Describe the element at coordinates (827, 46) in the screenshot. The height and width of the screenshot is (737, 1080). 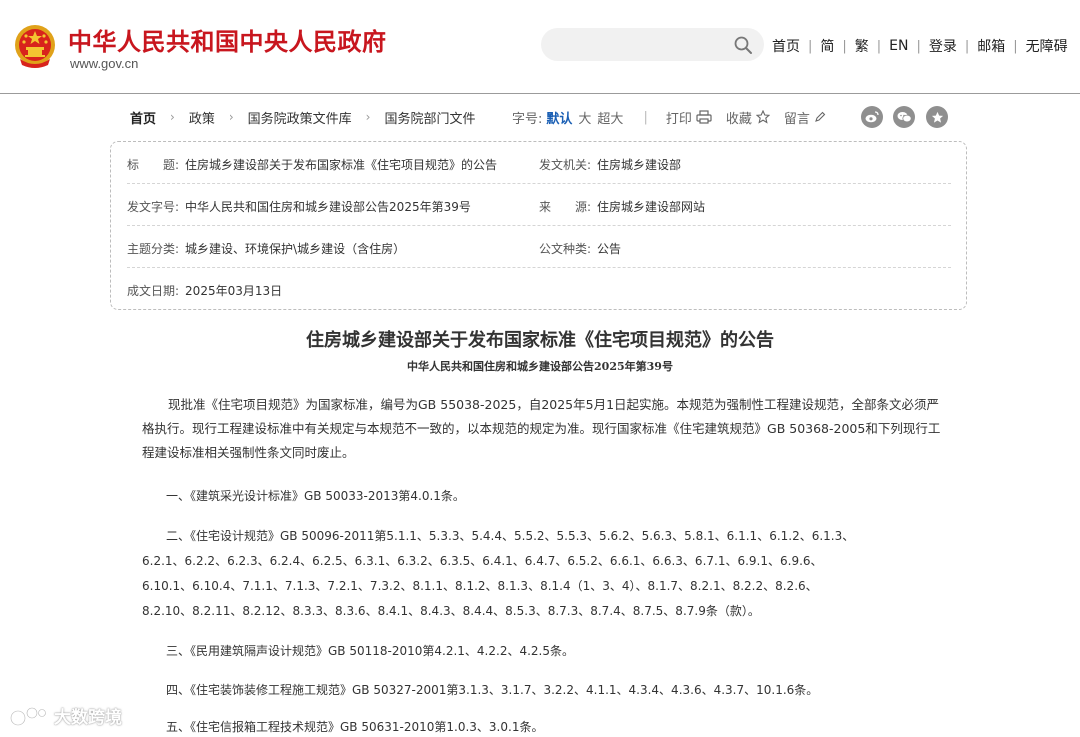
I see `nav-simplified: 简` at that location.